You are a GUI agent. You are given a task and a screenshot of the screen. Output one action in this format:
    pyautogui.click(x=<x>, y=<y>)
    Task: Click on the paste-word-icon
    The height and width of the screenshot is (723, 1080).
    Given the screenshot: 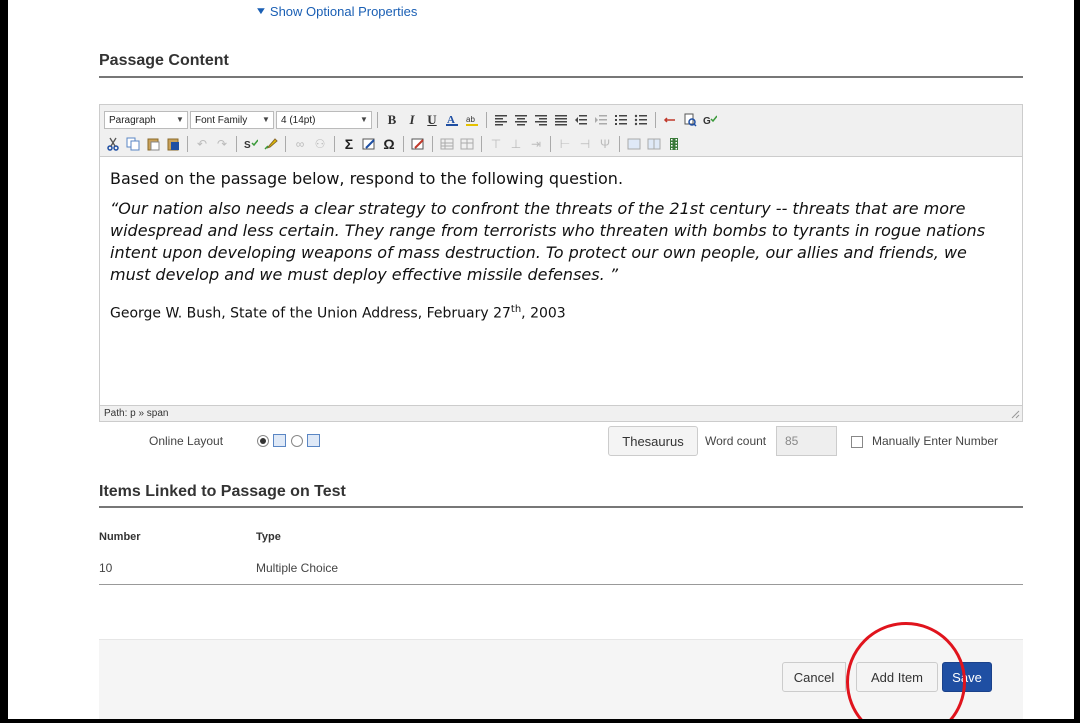 What is the action you would take?
    pyautogui.click(x=173, y=144)
    